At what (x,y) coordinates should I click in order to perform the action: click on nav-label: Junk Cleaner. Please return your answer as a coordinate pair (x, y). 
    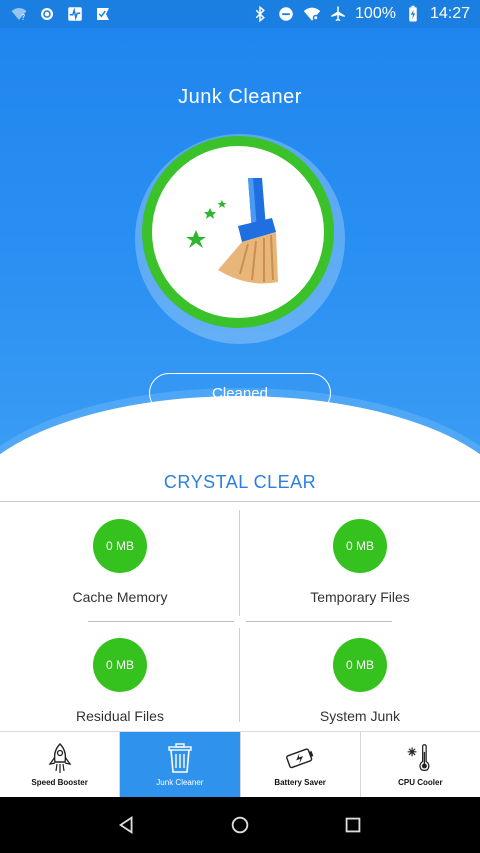
    Looking at the image, I should click on (180, 782).